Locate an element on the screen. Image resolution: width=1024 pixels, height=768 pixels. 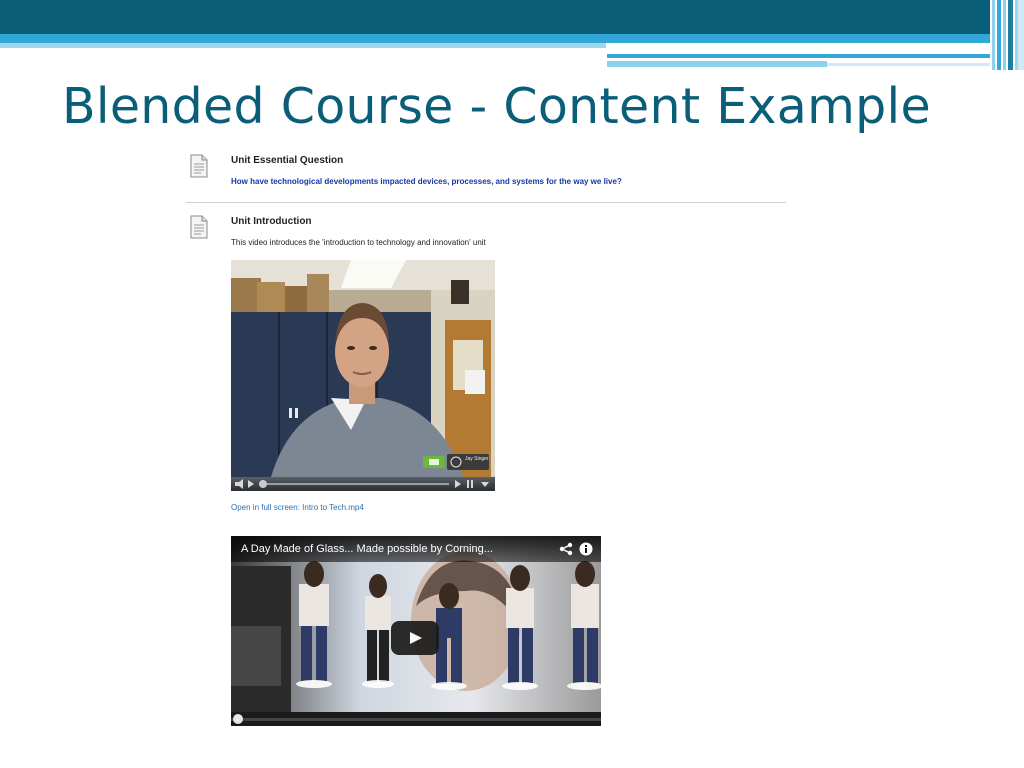
slide-title: Blended Course - Content Example is located at coordinates (496, 106).